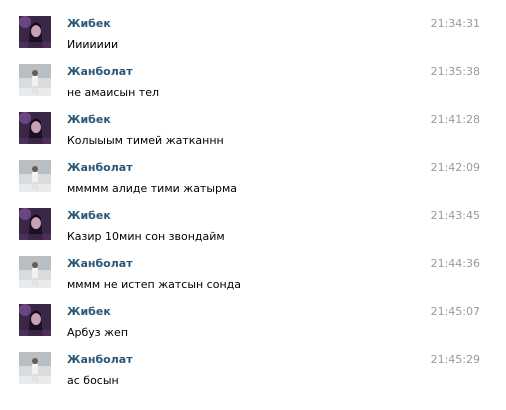 Image resolution: width=506 pixels, height=410 pixels. I want to click on message-time: 21:42:09, so click(455, 167).